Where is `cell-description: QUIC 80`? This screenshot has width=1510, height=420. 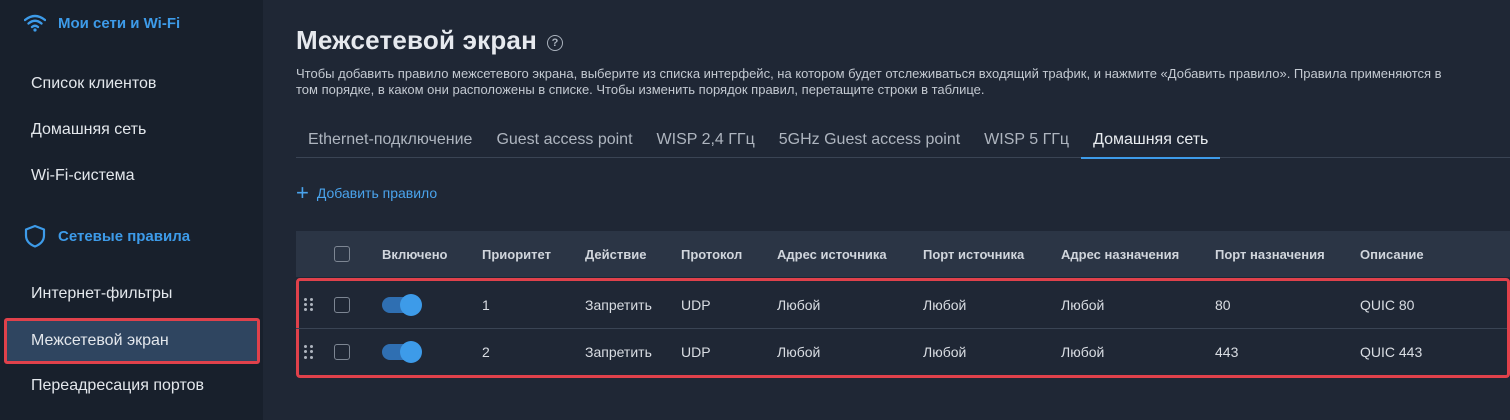
cell-description: QUIC 80 is located at coordinates (1387, 304).